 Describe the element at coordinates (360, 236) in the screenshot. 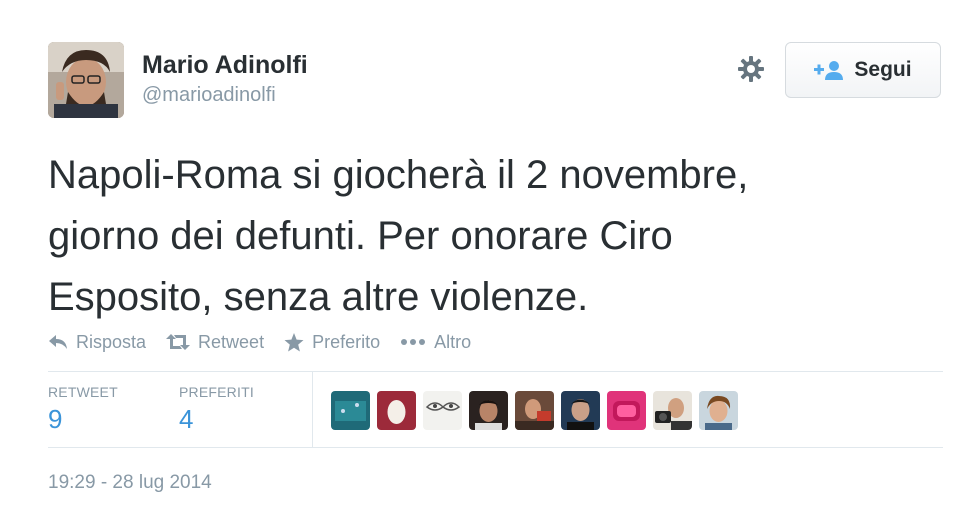

I see `tweet-text-line: giorno dei defunti. Per onorare Ciro` at that location.